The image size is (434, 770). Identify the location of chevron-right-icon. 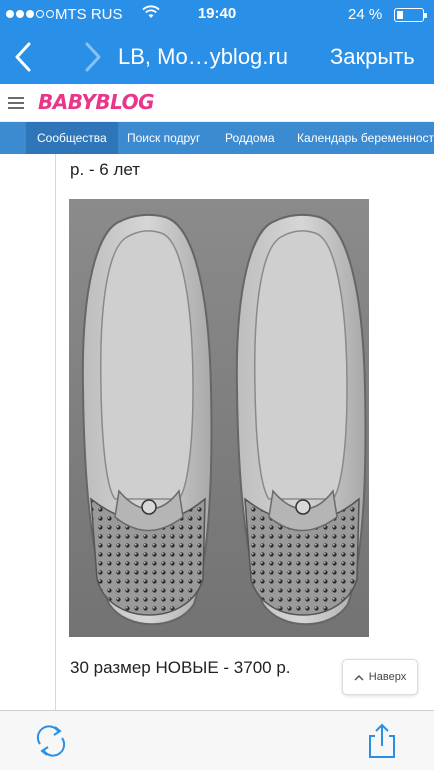
(93, 57).